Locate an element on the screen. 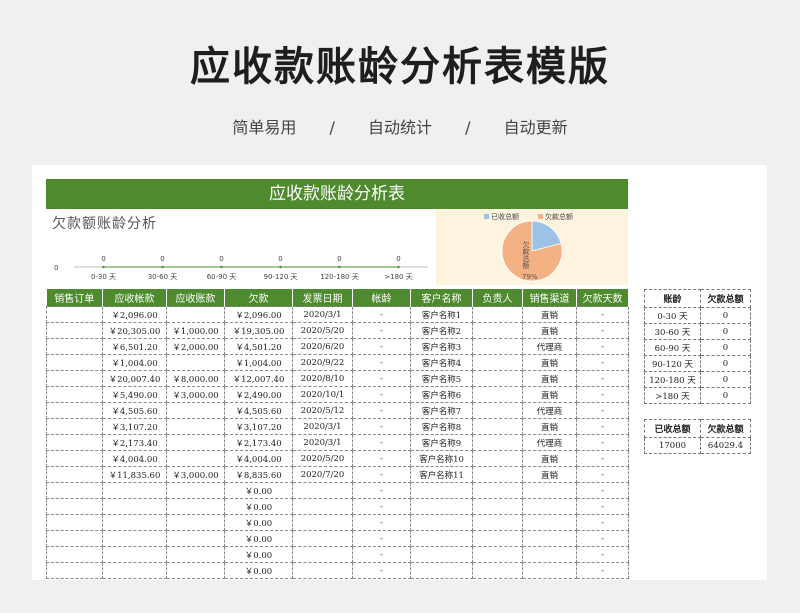 This screenshot has height=613, width=800. table-cell: 客户名称2 is located at coordinates (441, 330).